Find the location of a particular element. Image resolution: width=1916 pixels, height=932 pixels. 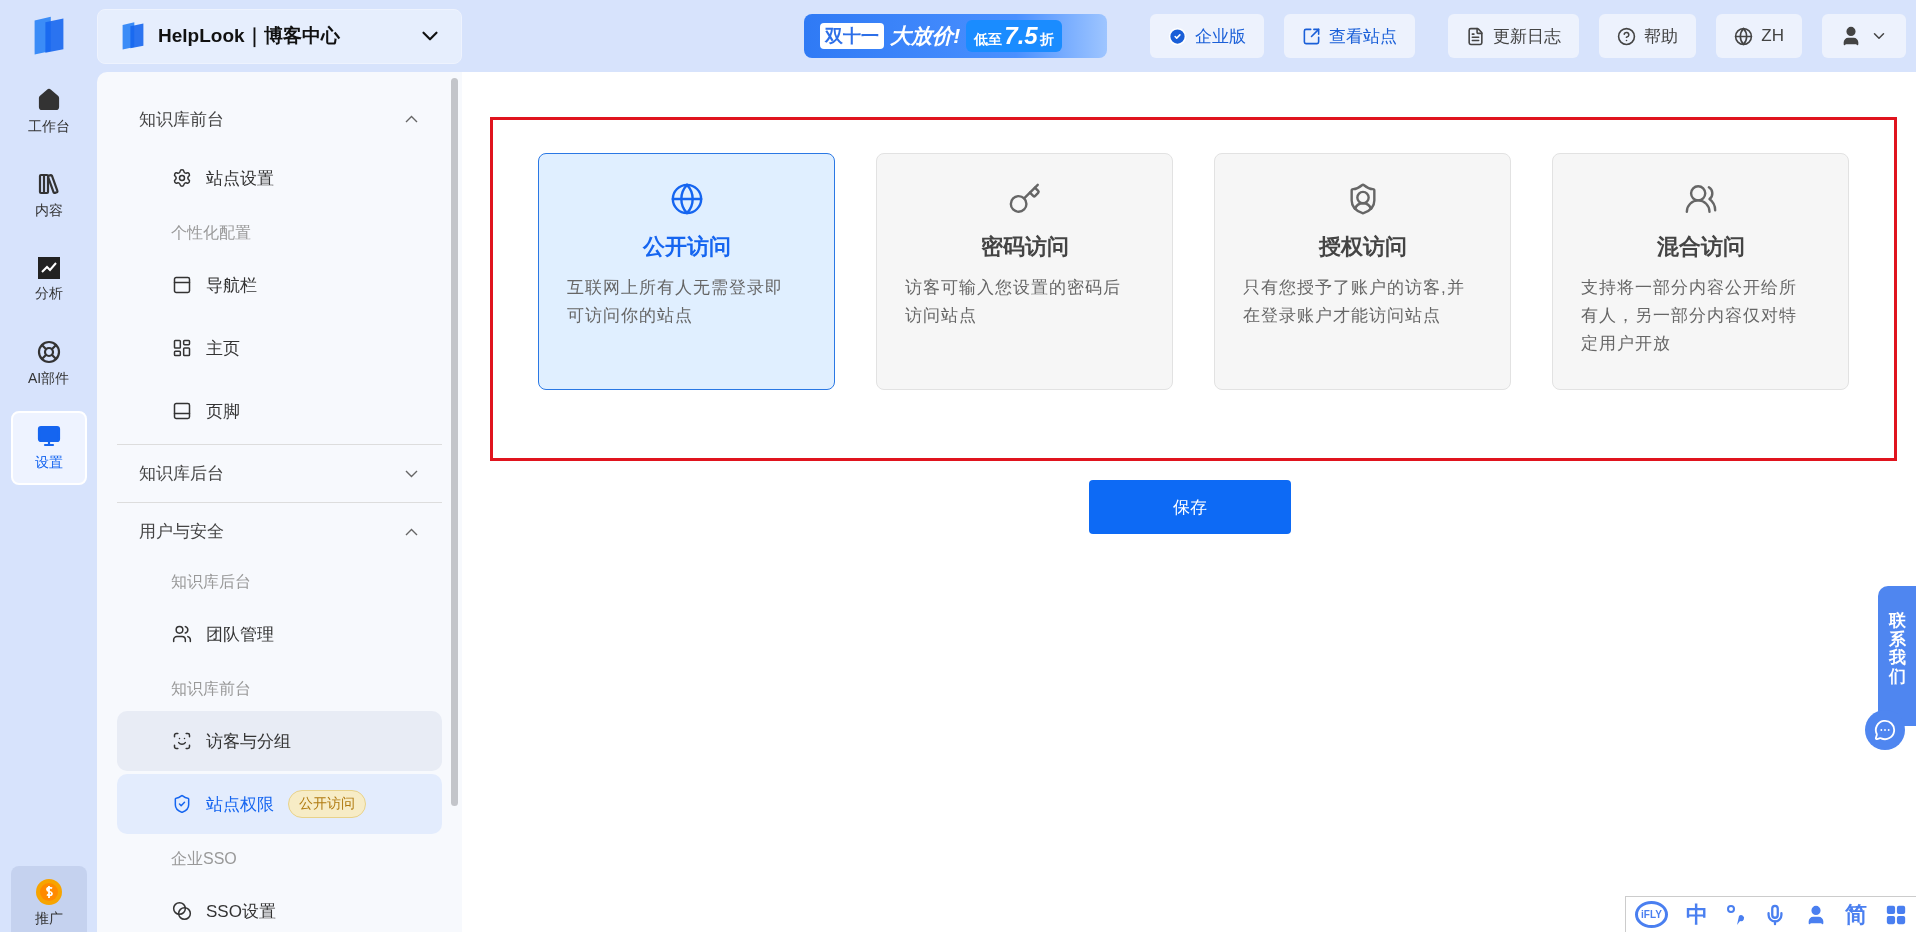

scrollbar is located at coordinates (454, 442).